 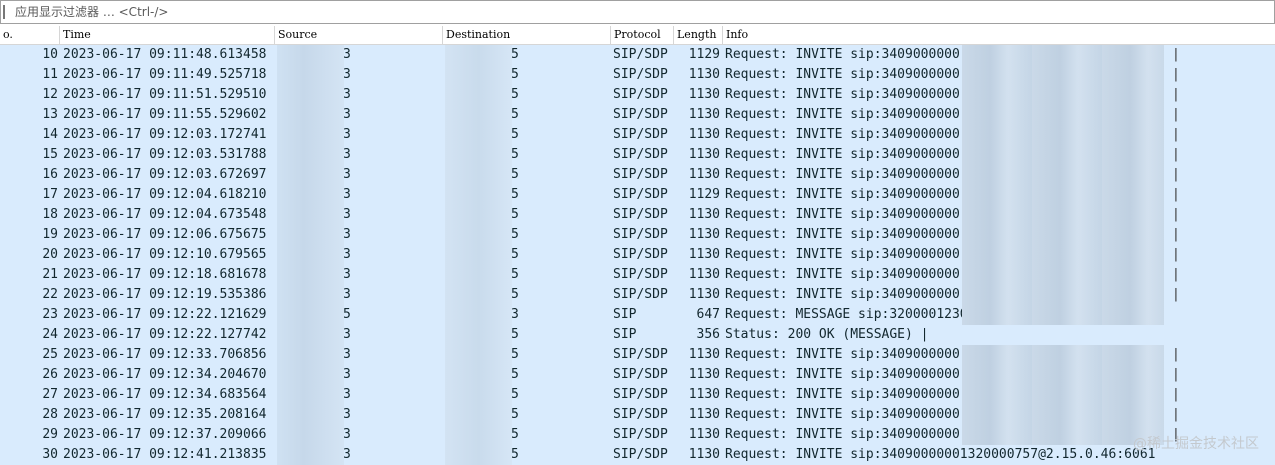 What do you see at coordinates (7, 12) in the screenshot?
I see `bookmark-icon` at bounding box center [7, 12].